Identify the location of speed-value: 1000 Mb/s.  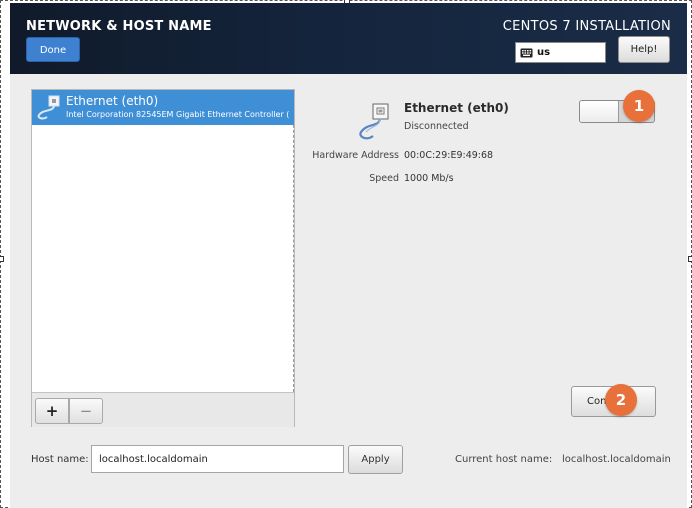
(429, 178).